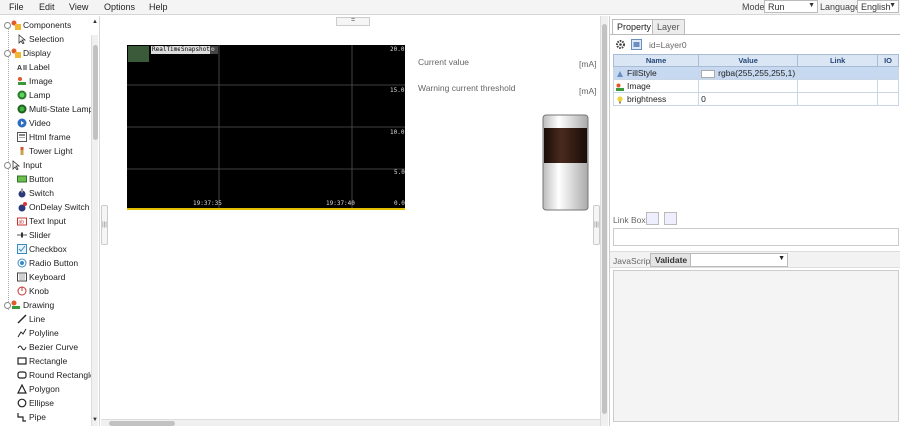 This screenshot has height=426, width=900. Describe the element at coordinates (652, 218) in the screenshot. I see `link-picker-icon` at that location.